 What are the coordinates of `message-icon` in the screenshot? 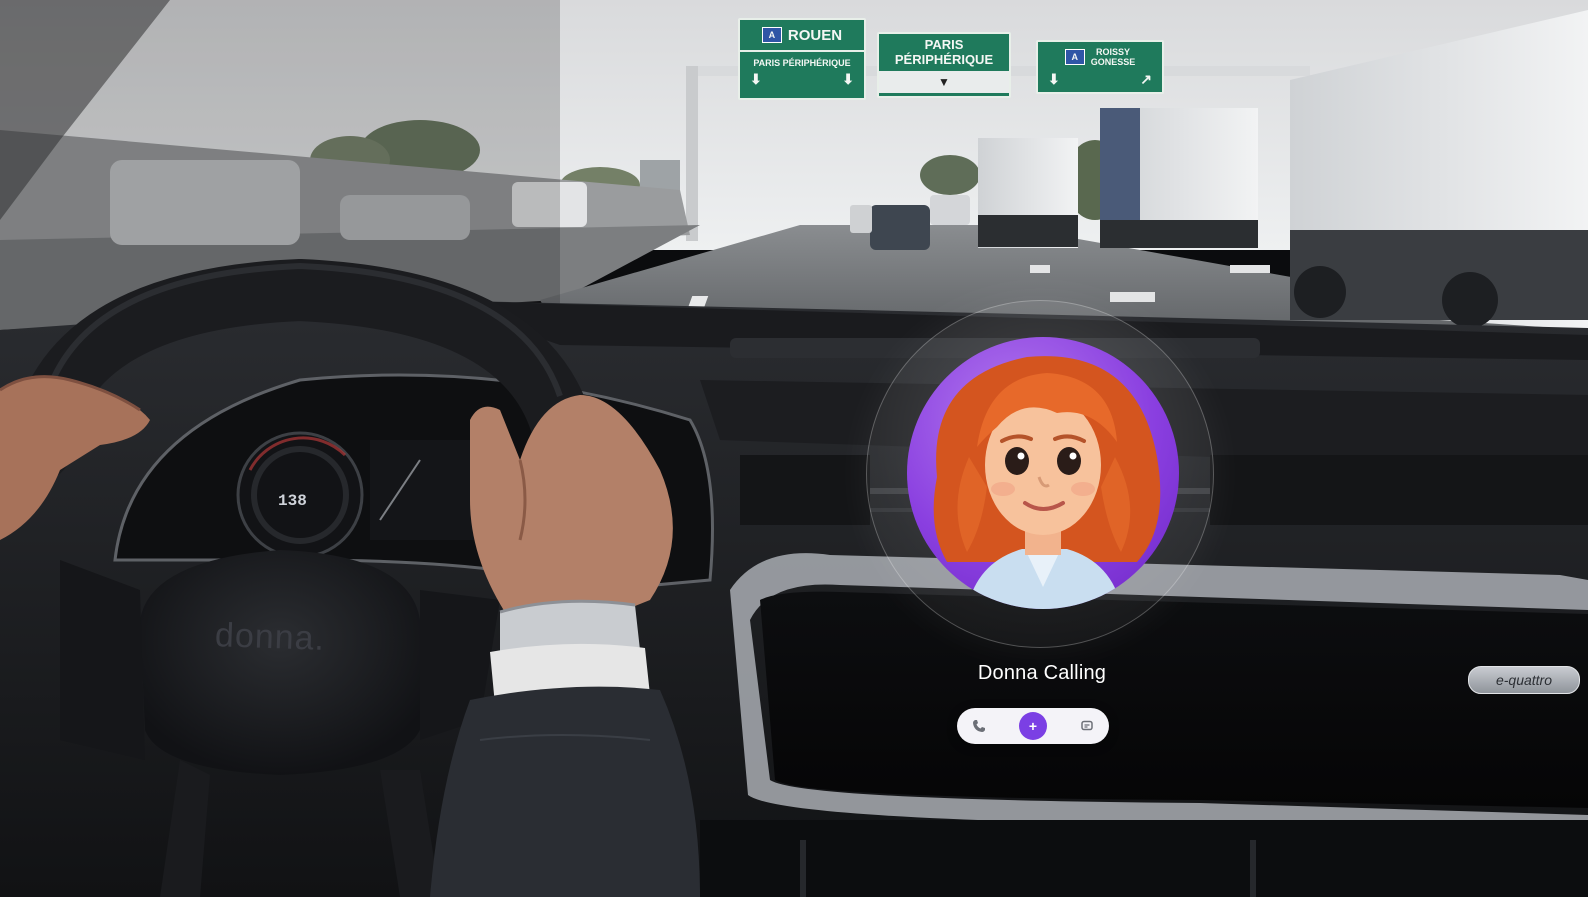 It's located at (1087, 725).